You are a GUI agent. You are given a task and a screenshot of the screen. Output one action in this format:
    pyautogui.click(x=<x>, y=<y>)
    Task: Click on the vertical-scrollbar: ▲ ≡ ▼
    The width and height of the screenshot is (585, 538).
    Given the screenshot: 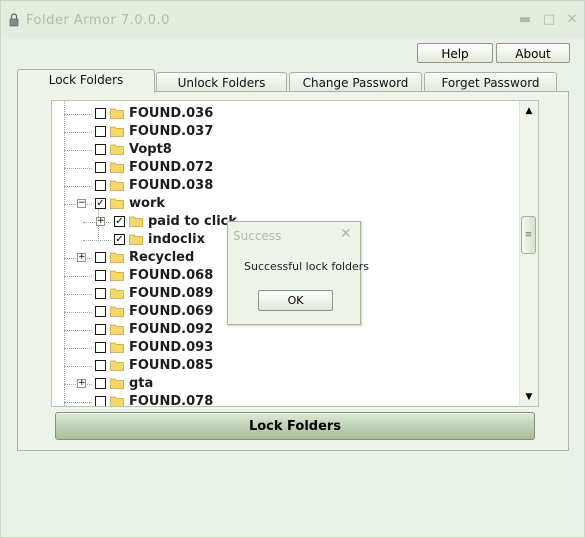 What is the action you would take?
    pyautogui.click(x=528, y=253)
    